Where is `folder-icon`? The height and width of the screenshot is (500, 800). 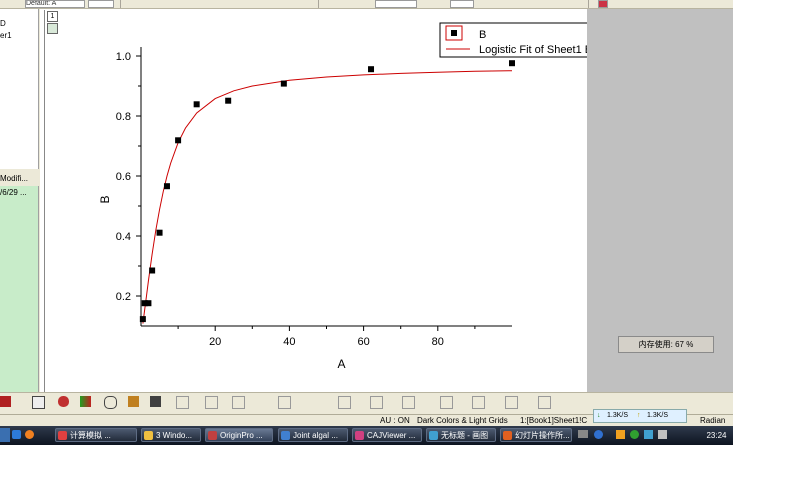 folder-icon is located at coordinates (148, 435).